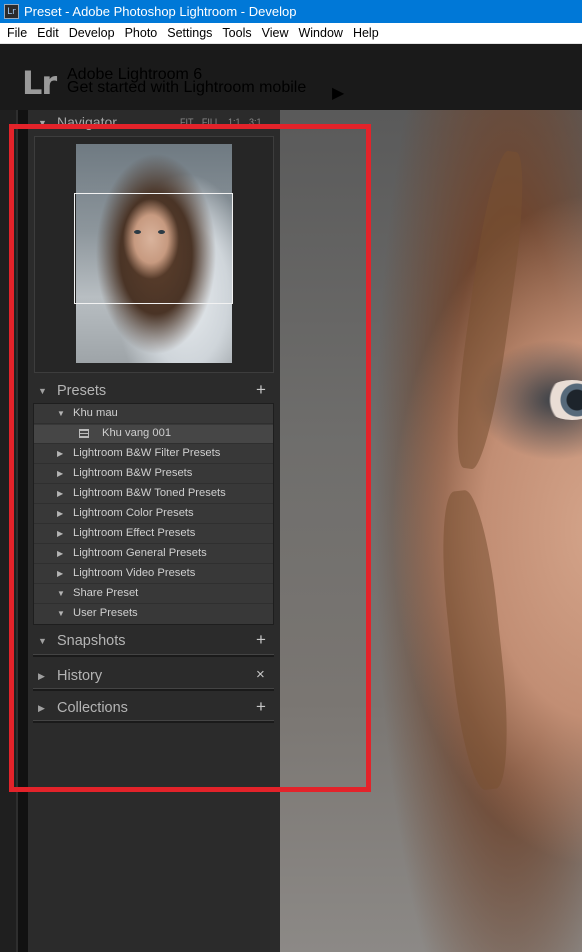 The width and height of the screenshot is (582, 952). Describe the element at coordinates (137, 433) in the screenshot. I see `preset-item-label: Khu vang 001` at that location.